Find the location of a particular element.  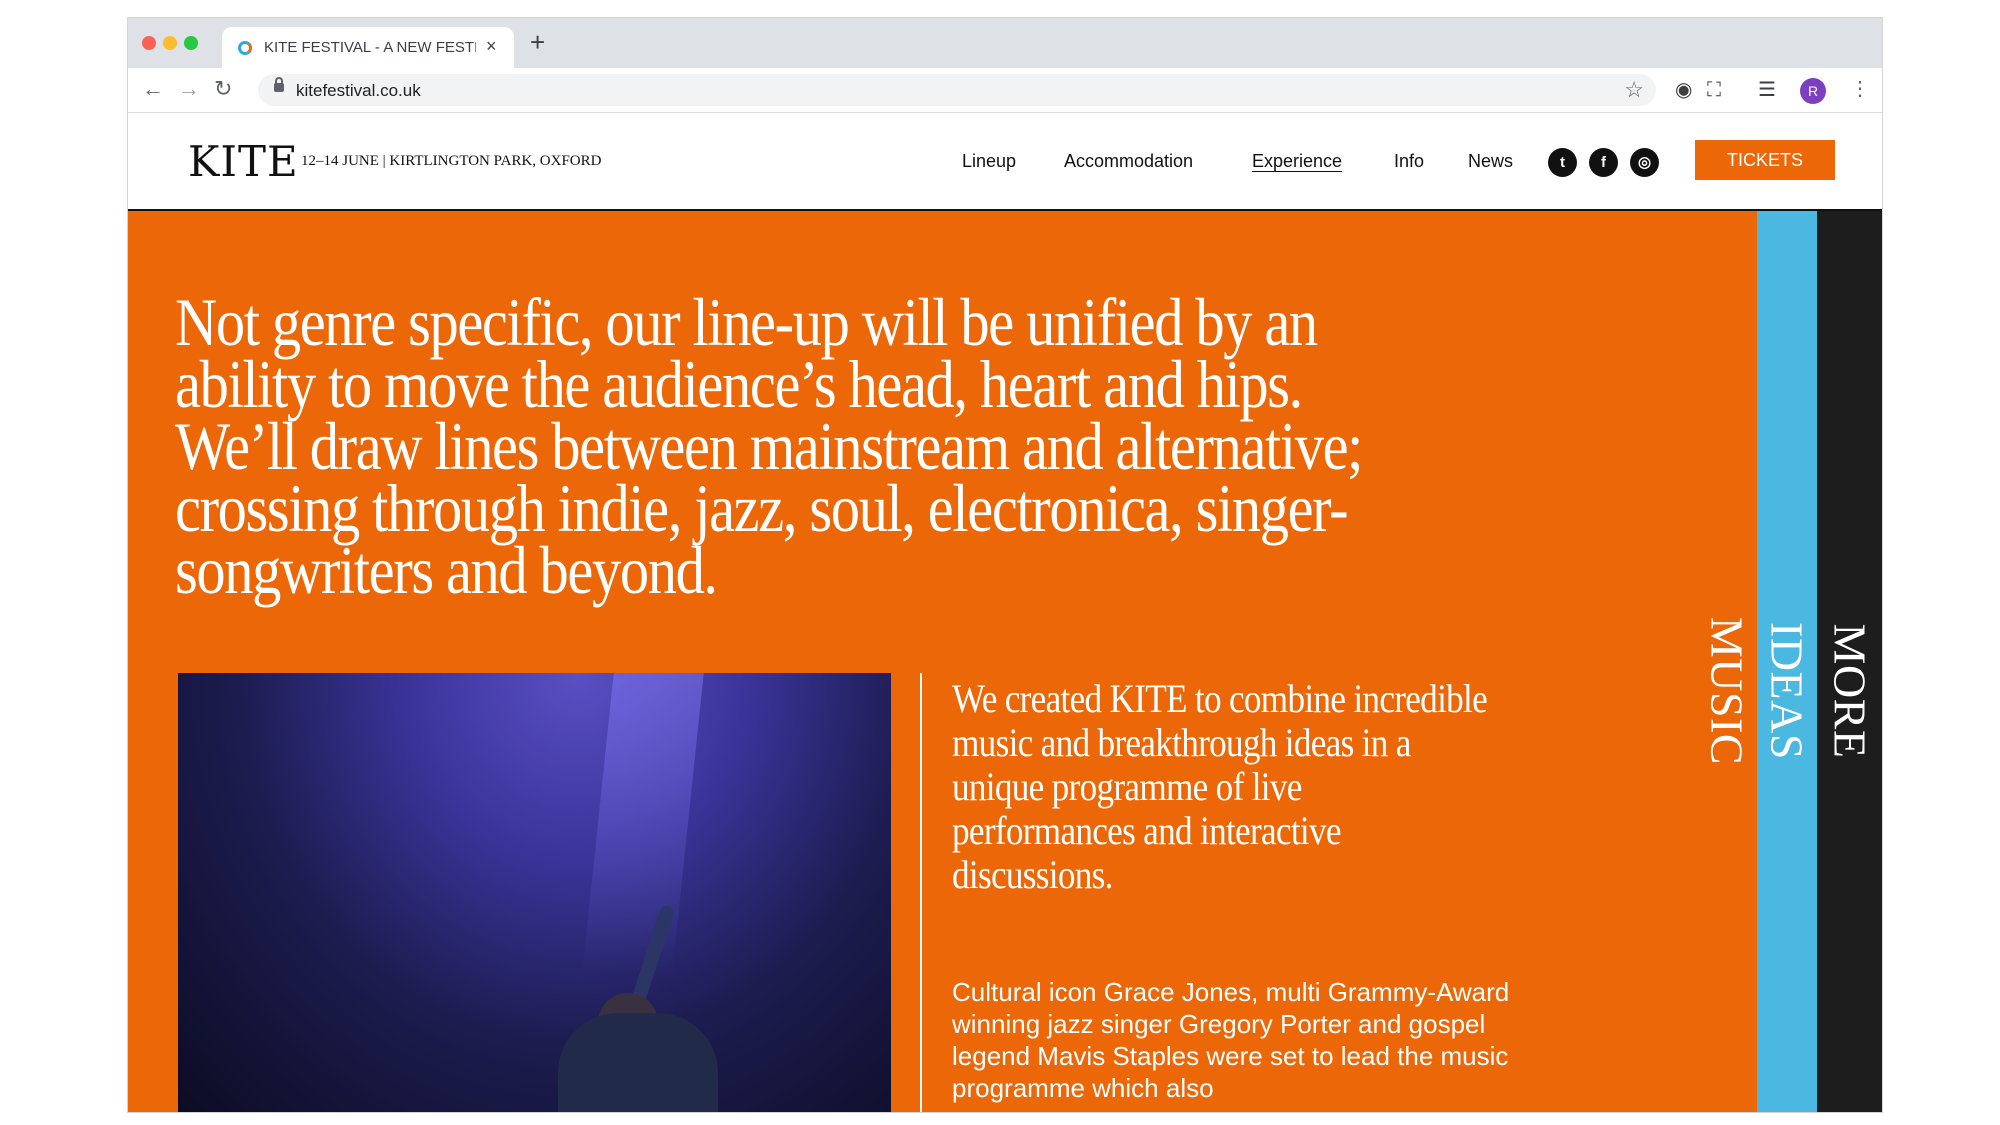

performer-photo is located at coordinates (534, 892).